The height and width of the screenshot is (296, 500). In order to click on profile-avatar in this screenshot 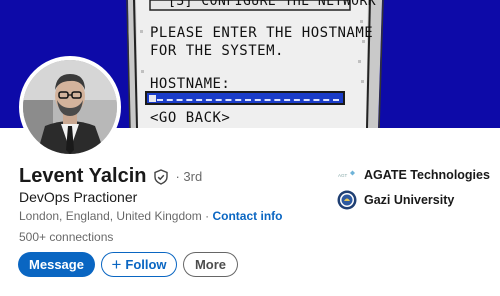, I will do `click(70, 107)`.